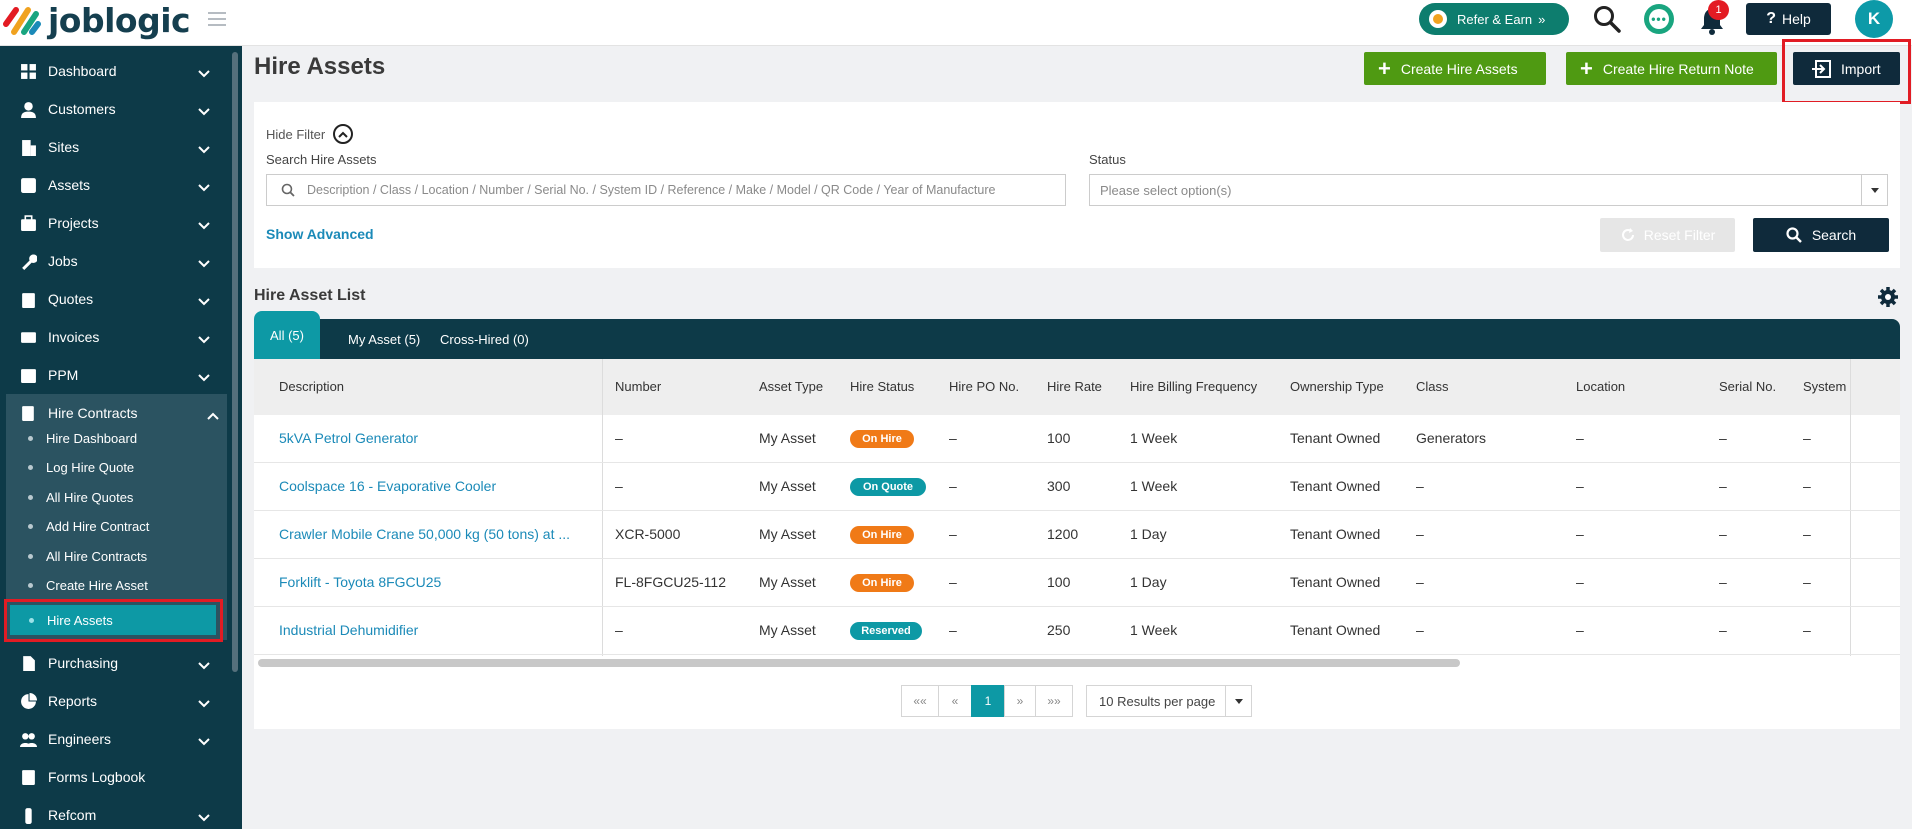 This screenshot has width=1912, height=829. Describe the element at coordinates (116, 337) in the screenshot. I see `sidebar-item-invoices: Invoices` at that location.